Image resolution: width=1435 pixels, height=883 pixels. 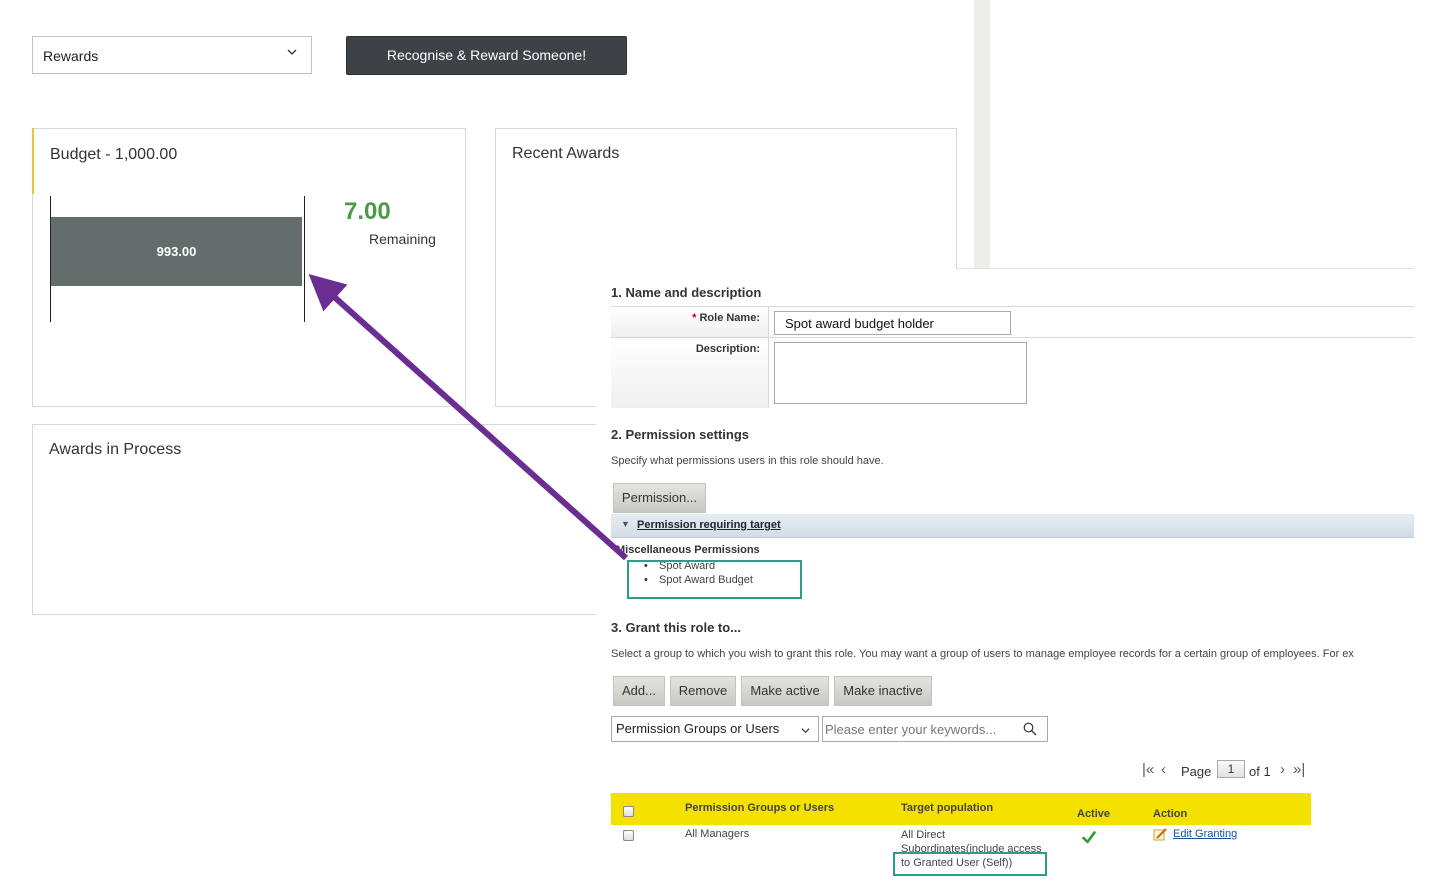 What do you see at coordinates (698, 728) in the screenshot?
I see `filter-select-value: Permission Groups or Users` at bounding box center [698, 728].